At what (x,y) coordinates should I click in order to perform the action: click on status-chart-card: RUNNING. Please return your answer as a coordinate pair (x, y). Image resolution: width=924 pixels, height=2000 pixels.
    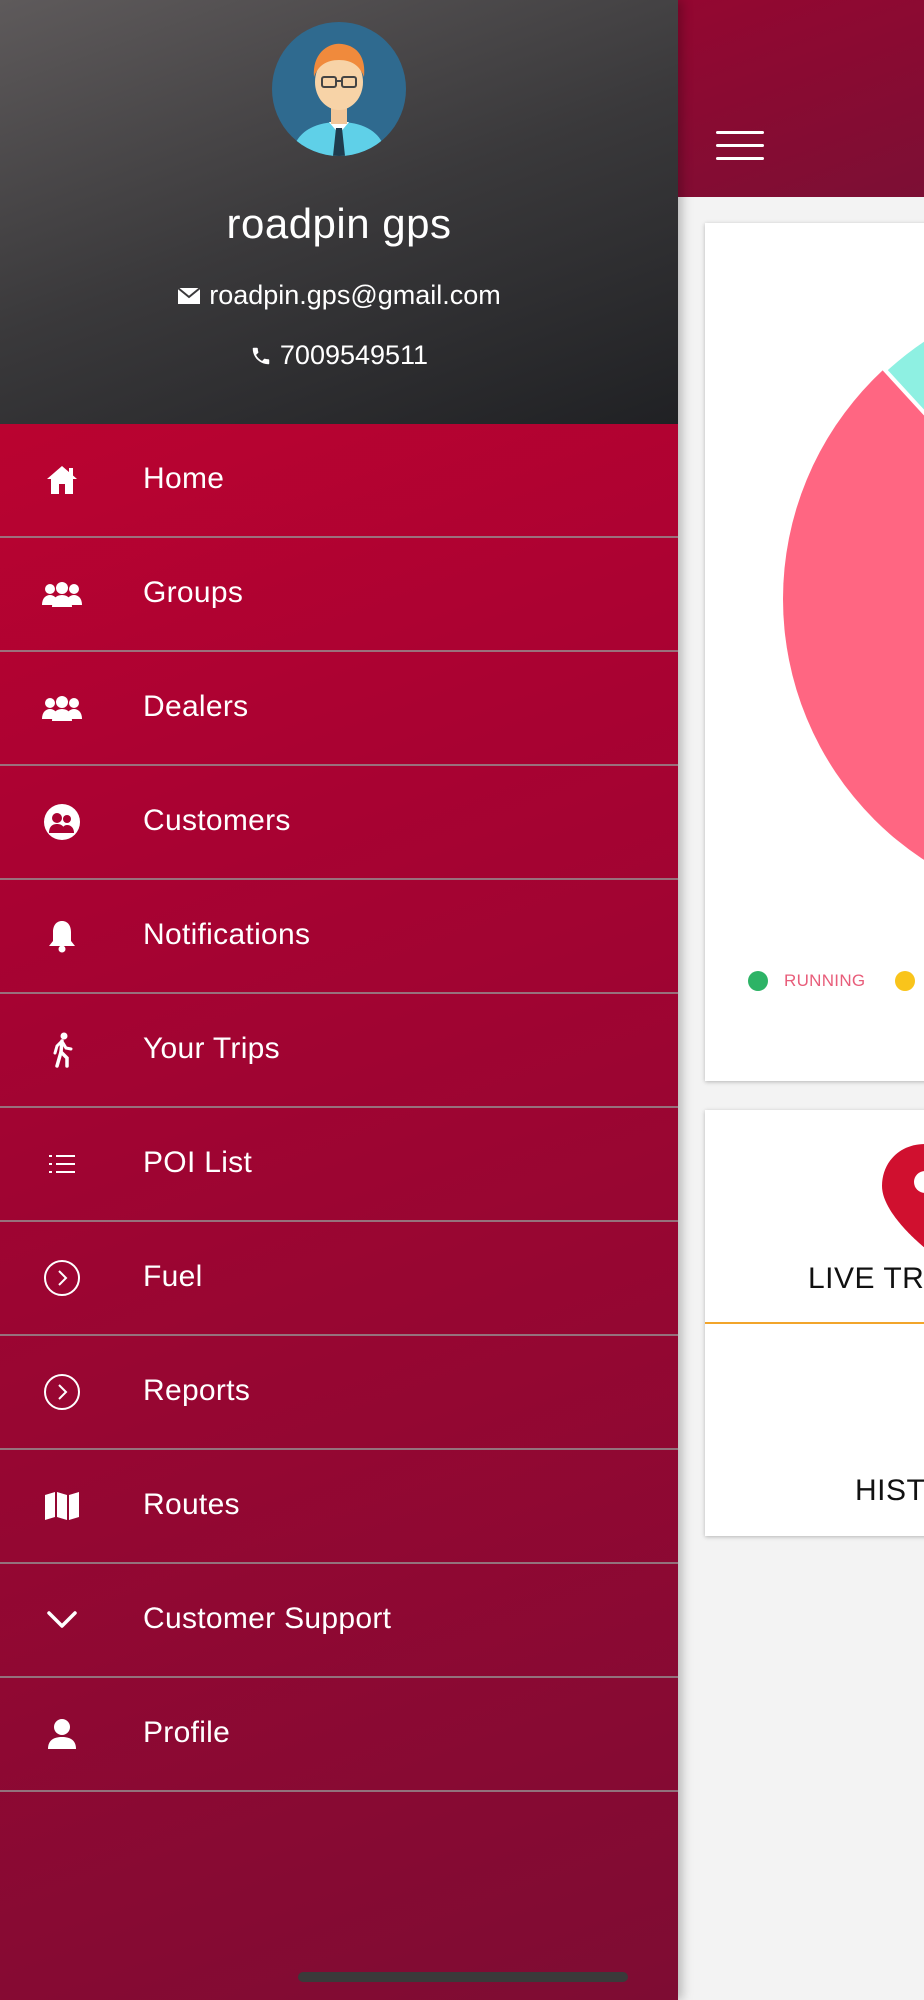
    Looking at the image, I should click on (814, 652).